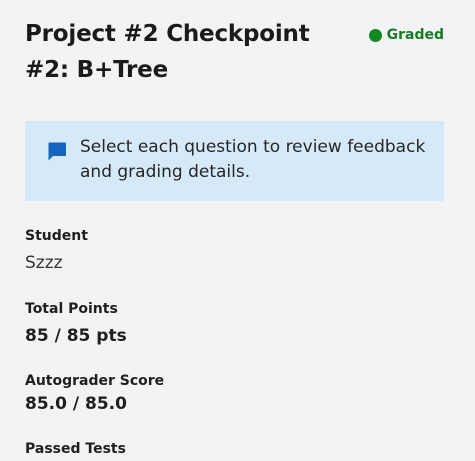  Describe the element at coordinates (167, 52) in the screenshot. I see `page-title: Project #2 Checkpoint #2: B+Tree` at that location.